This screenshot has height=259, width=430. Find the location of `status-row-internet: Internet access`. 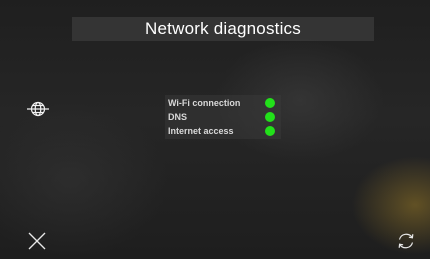

status-row-internet: Internet access is located at coordinates (201, 131).